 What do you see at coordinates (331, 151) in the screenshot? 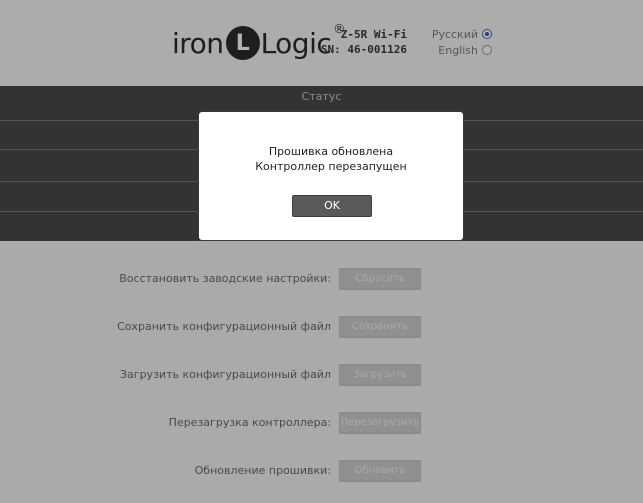
I see `dialog-message-line1: Прошивка обновлена` at bounding box center [331, 151].